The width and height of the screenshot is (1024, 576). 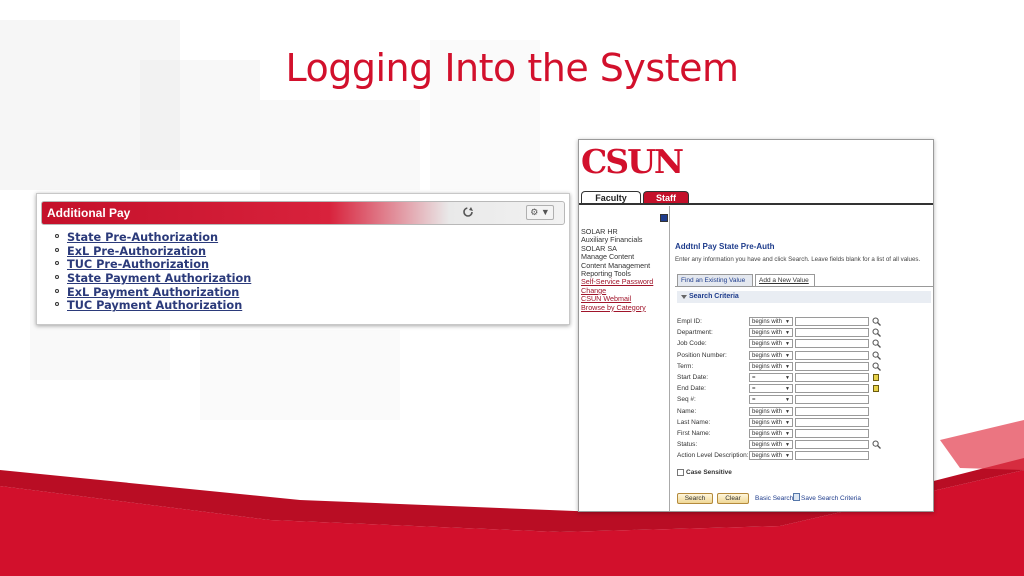 I want to click on tab-find-existing: Find an Existing Value, so click(x=715, y=280).